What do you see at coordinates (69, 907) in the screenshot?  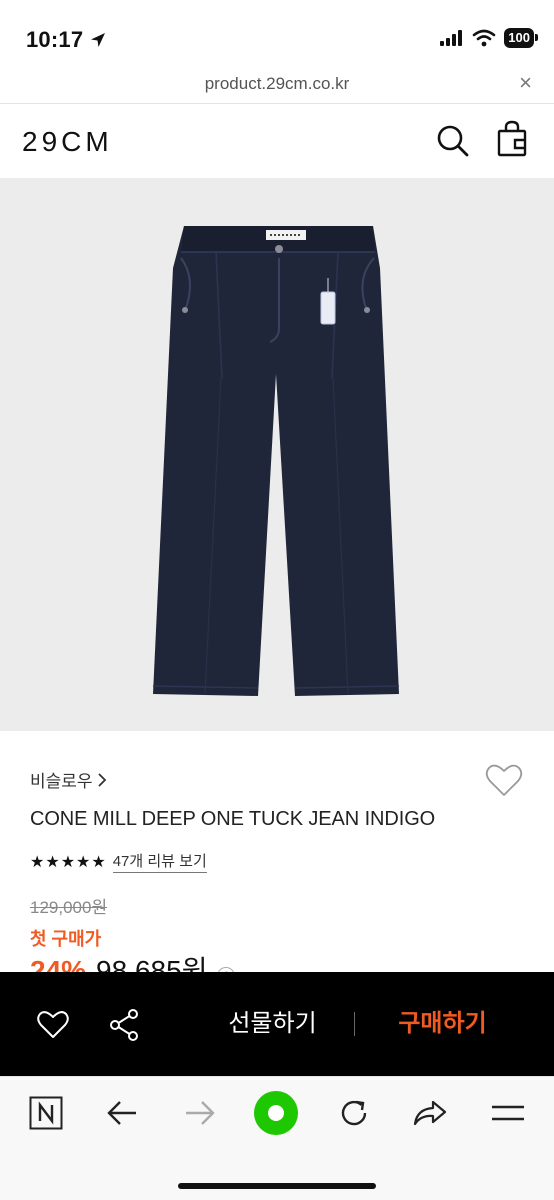 I see `original-price: 129,000원` at bounding box center [69, 907].